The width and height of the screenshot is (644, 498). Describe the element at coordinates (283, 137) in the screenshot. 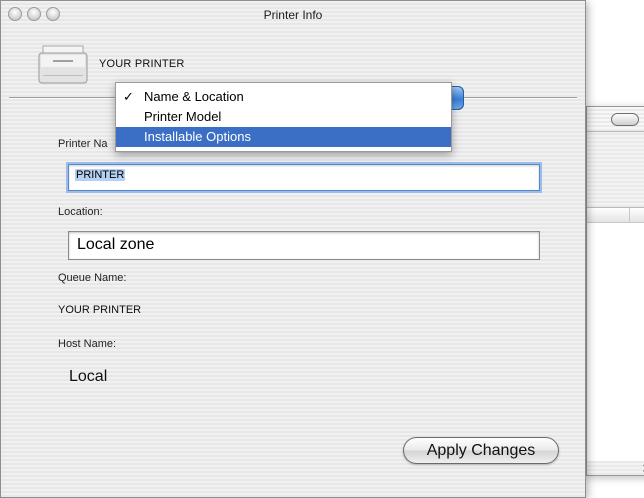

I see `menu-item-installable-options: Installable Options` at that location.